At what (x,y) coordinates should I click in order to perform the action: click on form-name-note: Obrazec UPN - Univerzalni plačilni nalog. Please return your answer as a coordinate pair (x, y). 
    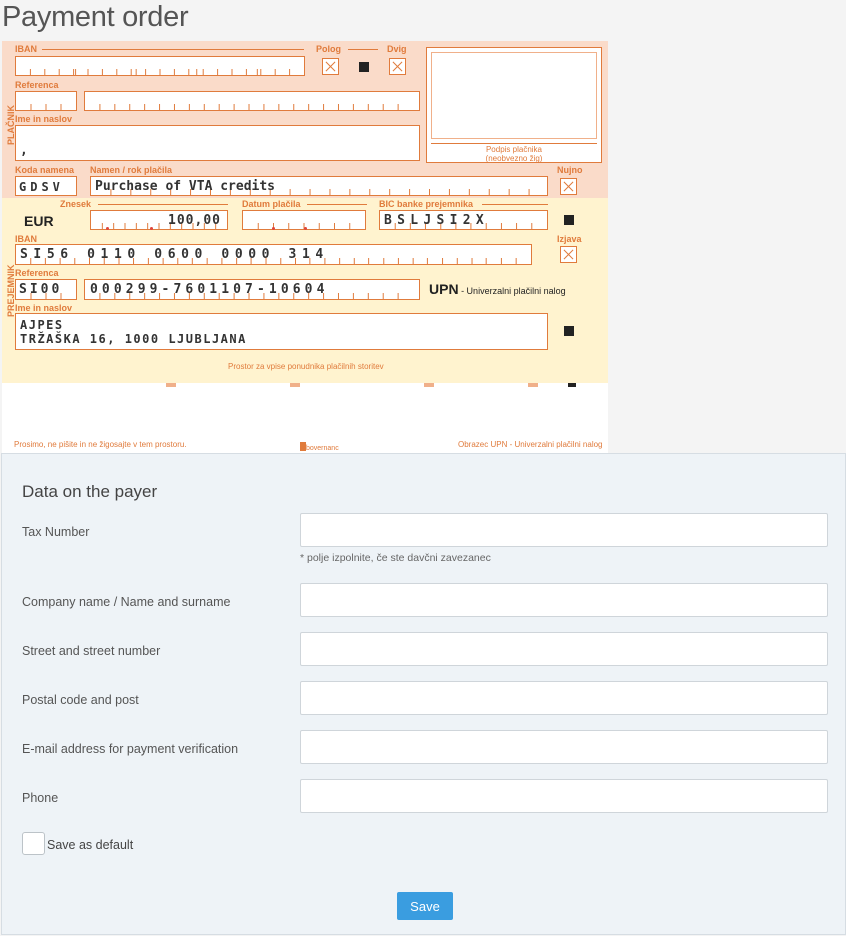
    Looking at the image, I should click on (530, 444).